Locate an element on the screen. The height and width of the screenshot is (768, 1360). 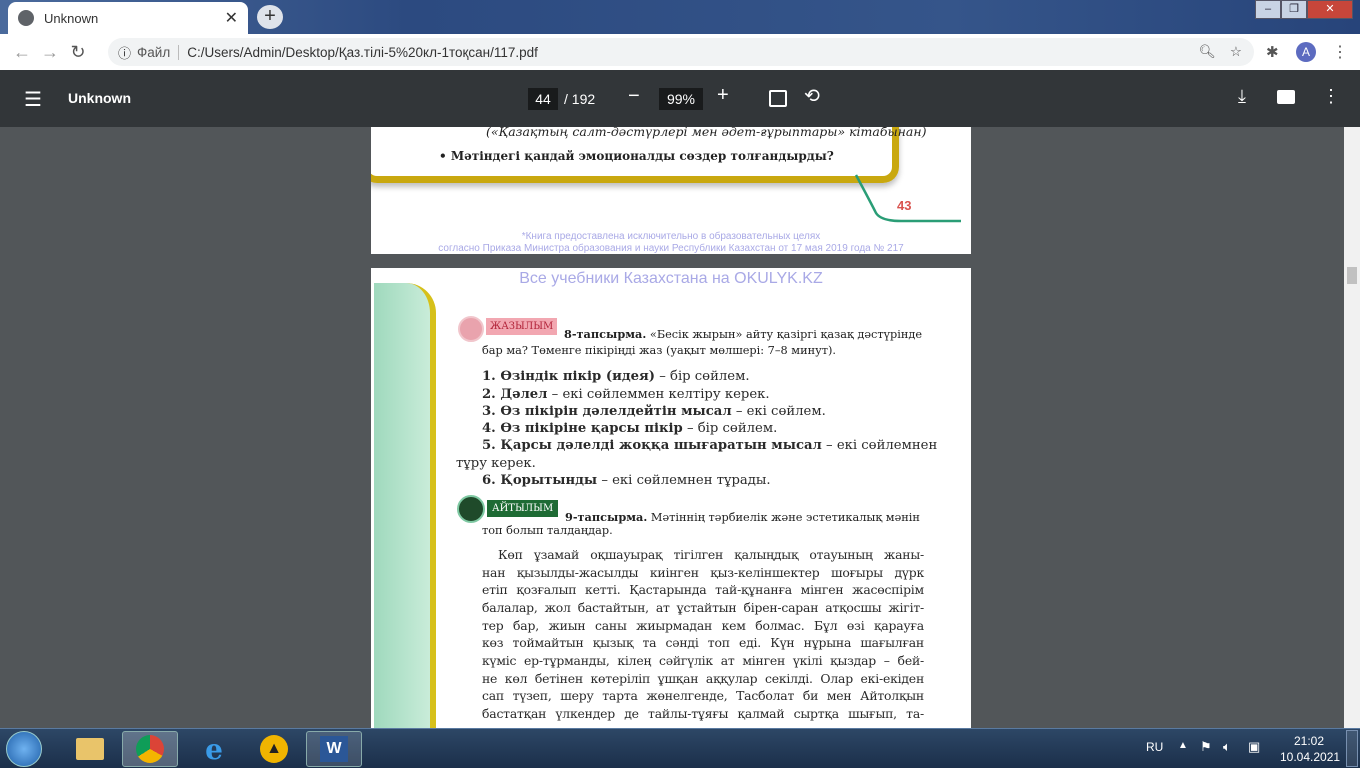
network-disconnected-icon: ▣ is located at coordinates (1254, 747).